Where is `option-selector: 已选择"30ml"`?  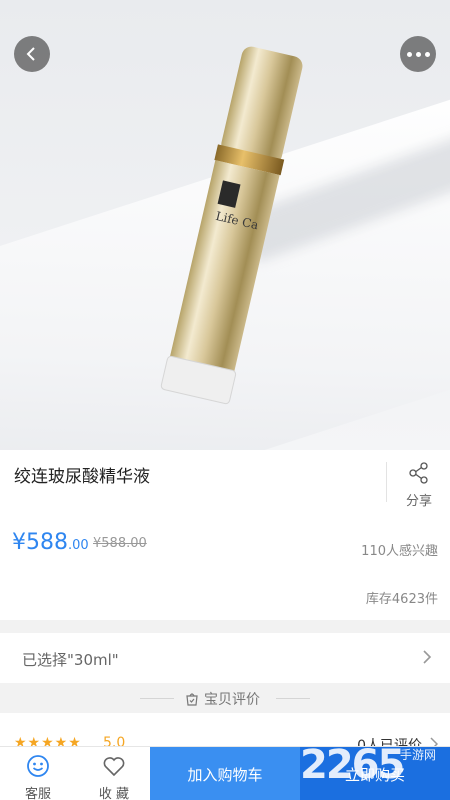 option-selector: 已选择"30ml" is located at coordinates (225, 658).